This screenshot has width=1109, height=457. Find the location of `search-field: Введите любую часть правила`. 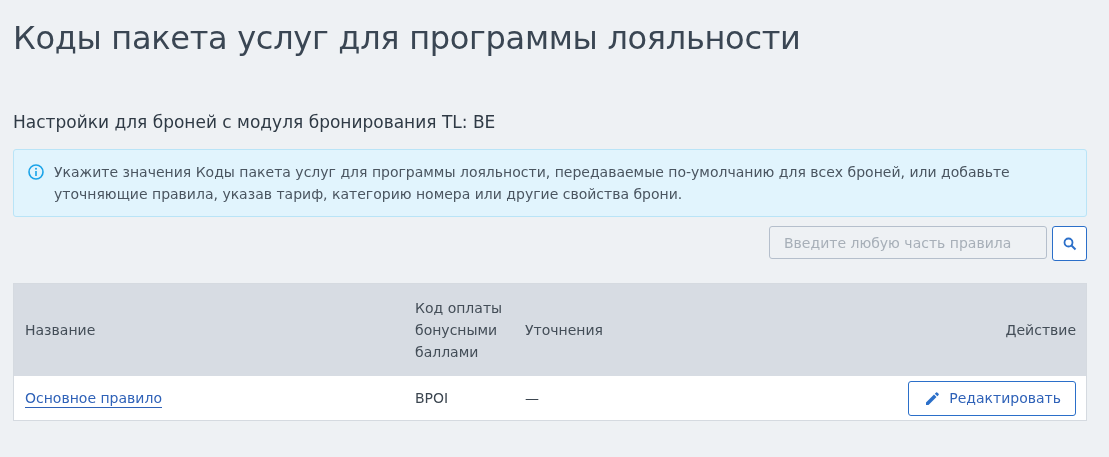

search-field: Введите любую часть правила is located at coordinates (908, 242).